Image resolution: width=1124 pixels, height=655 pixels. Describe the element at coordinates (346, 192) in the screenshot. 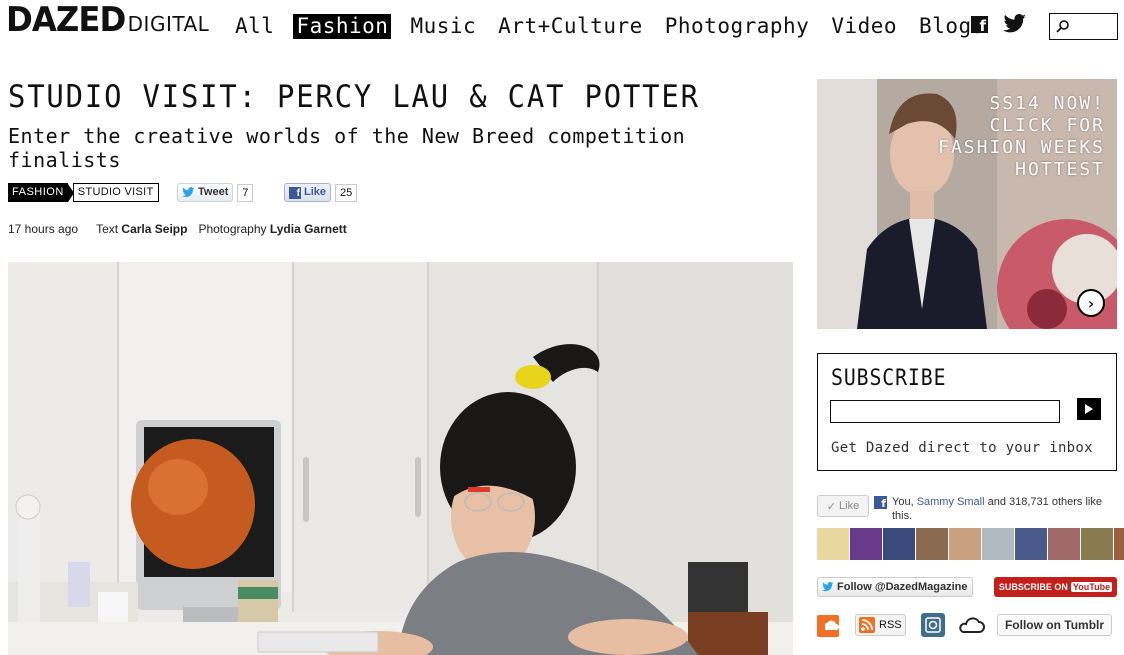

I see `like-count: 25` at that location.